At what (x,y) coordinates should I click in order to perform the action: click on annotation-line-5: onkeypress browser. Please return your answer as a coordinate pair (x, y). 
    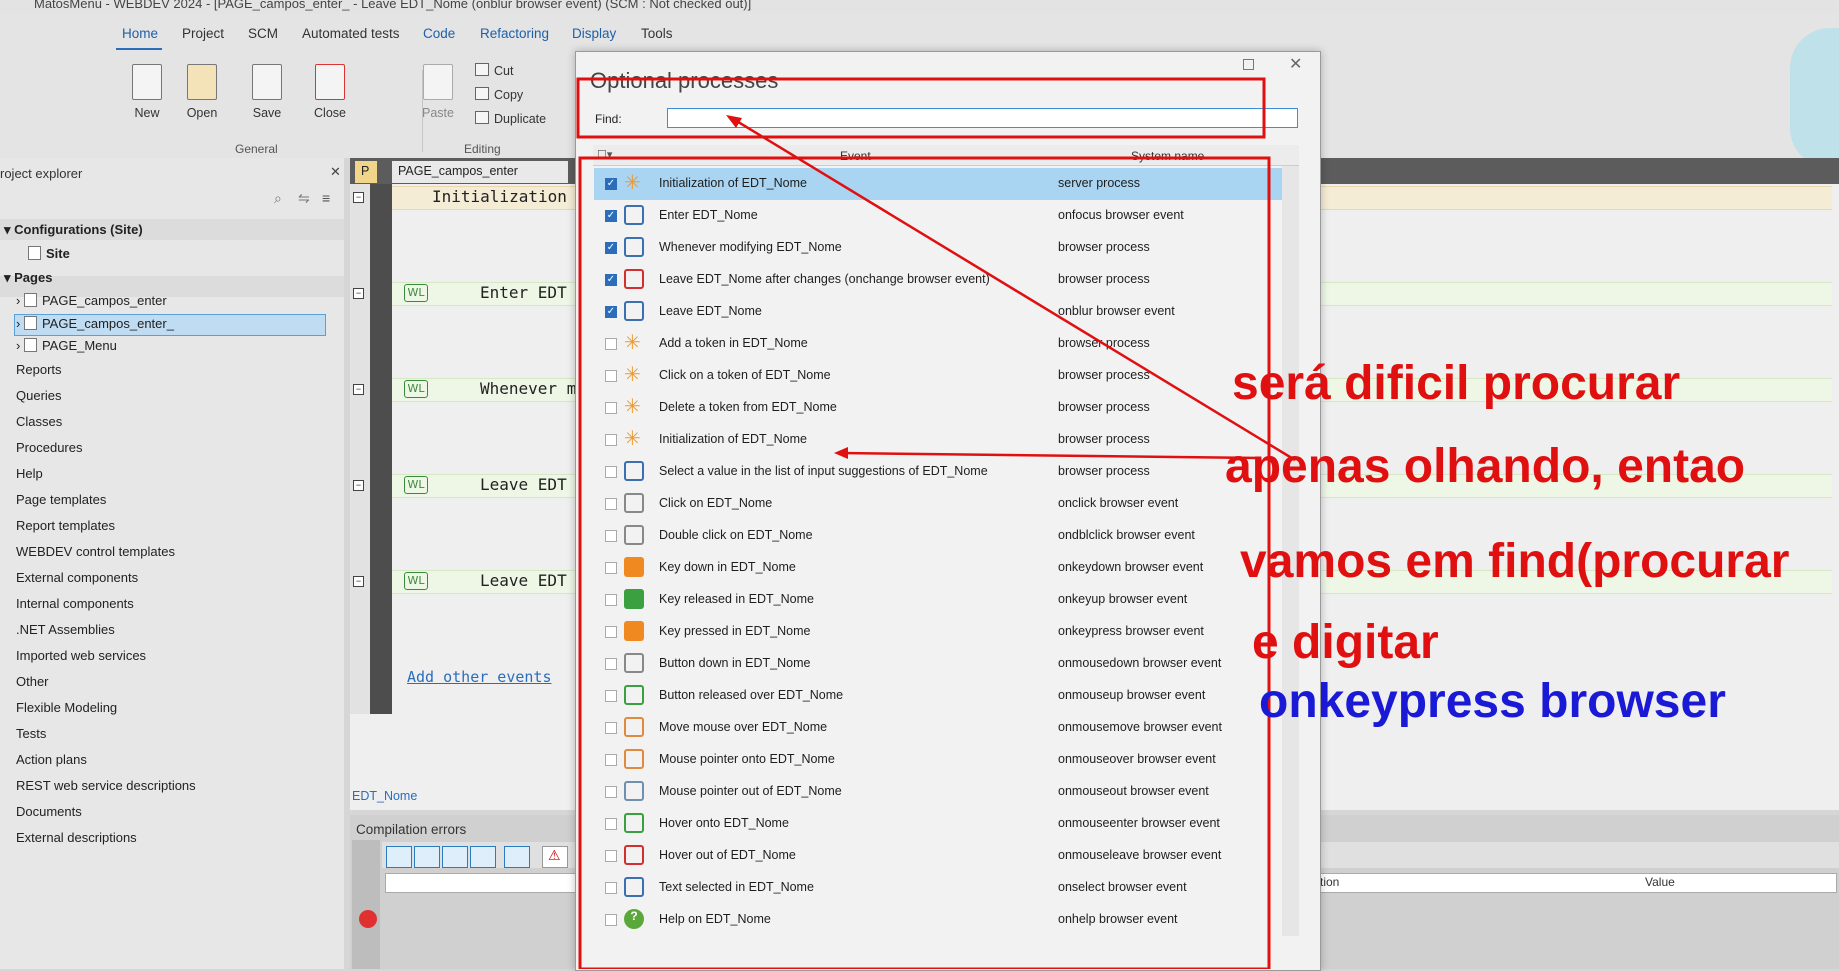
    Looking at the image, I should click on (1492, 701).